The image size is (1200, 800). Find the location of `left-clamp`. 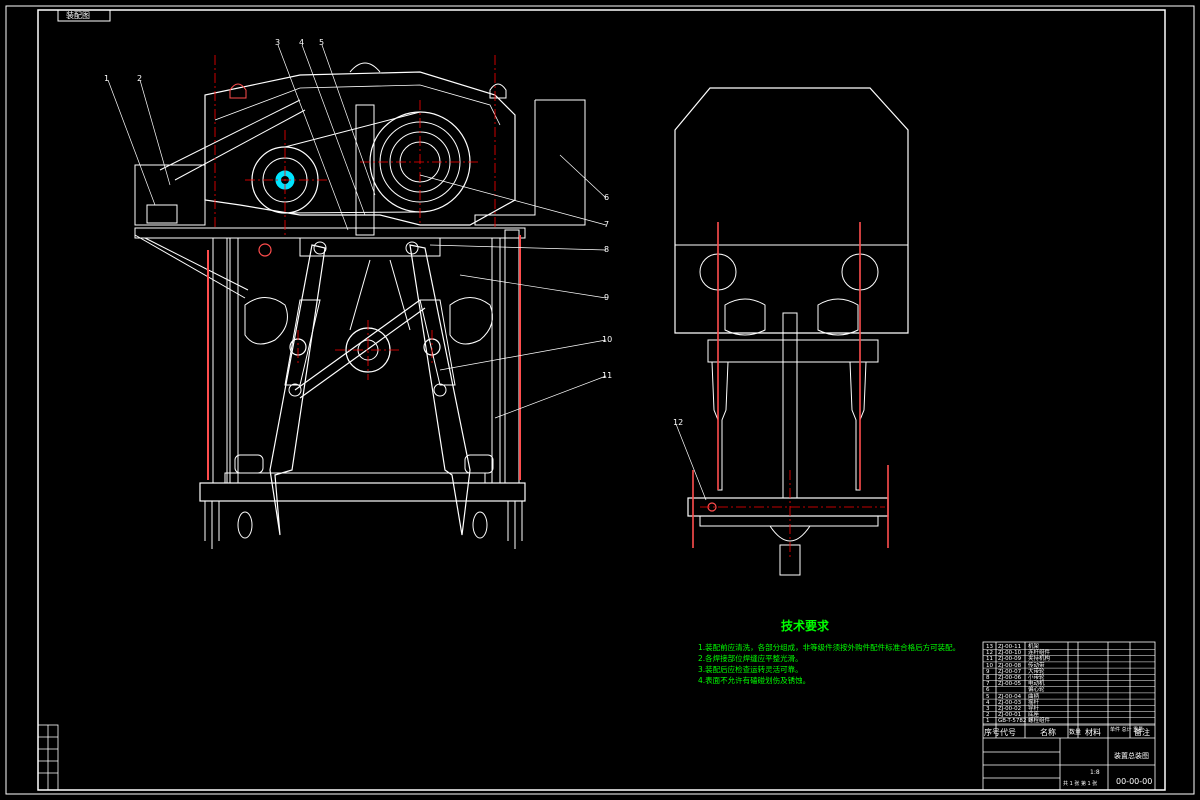

left-clamp is located at coordinates (249, 464).